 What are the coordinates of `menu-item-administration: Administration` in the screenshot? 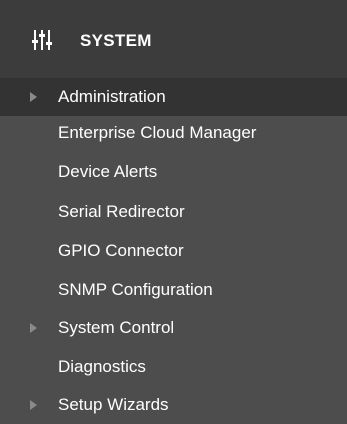 It's located at (173, 97).